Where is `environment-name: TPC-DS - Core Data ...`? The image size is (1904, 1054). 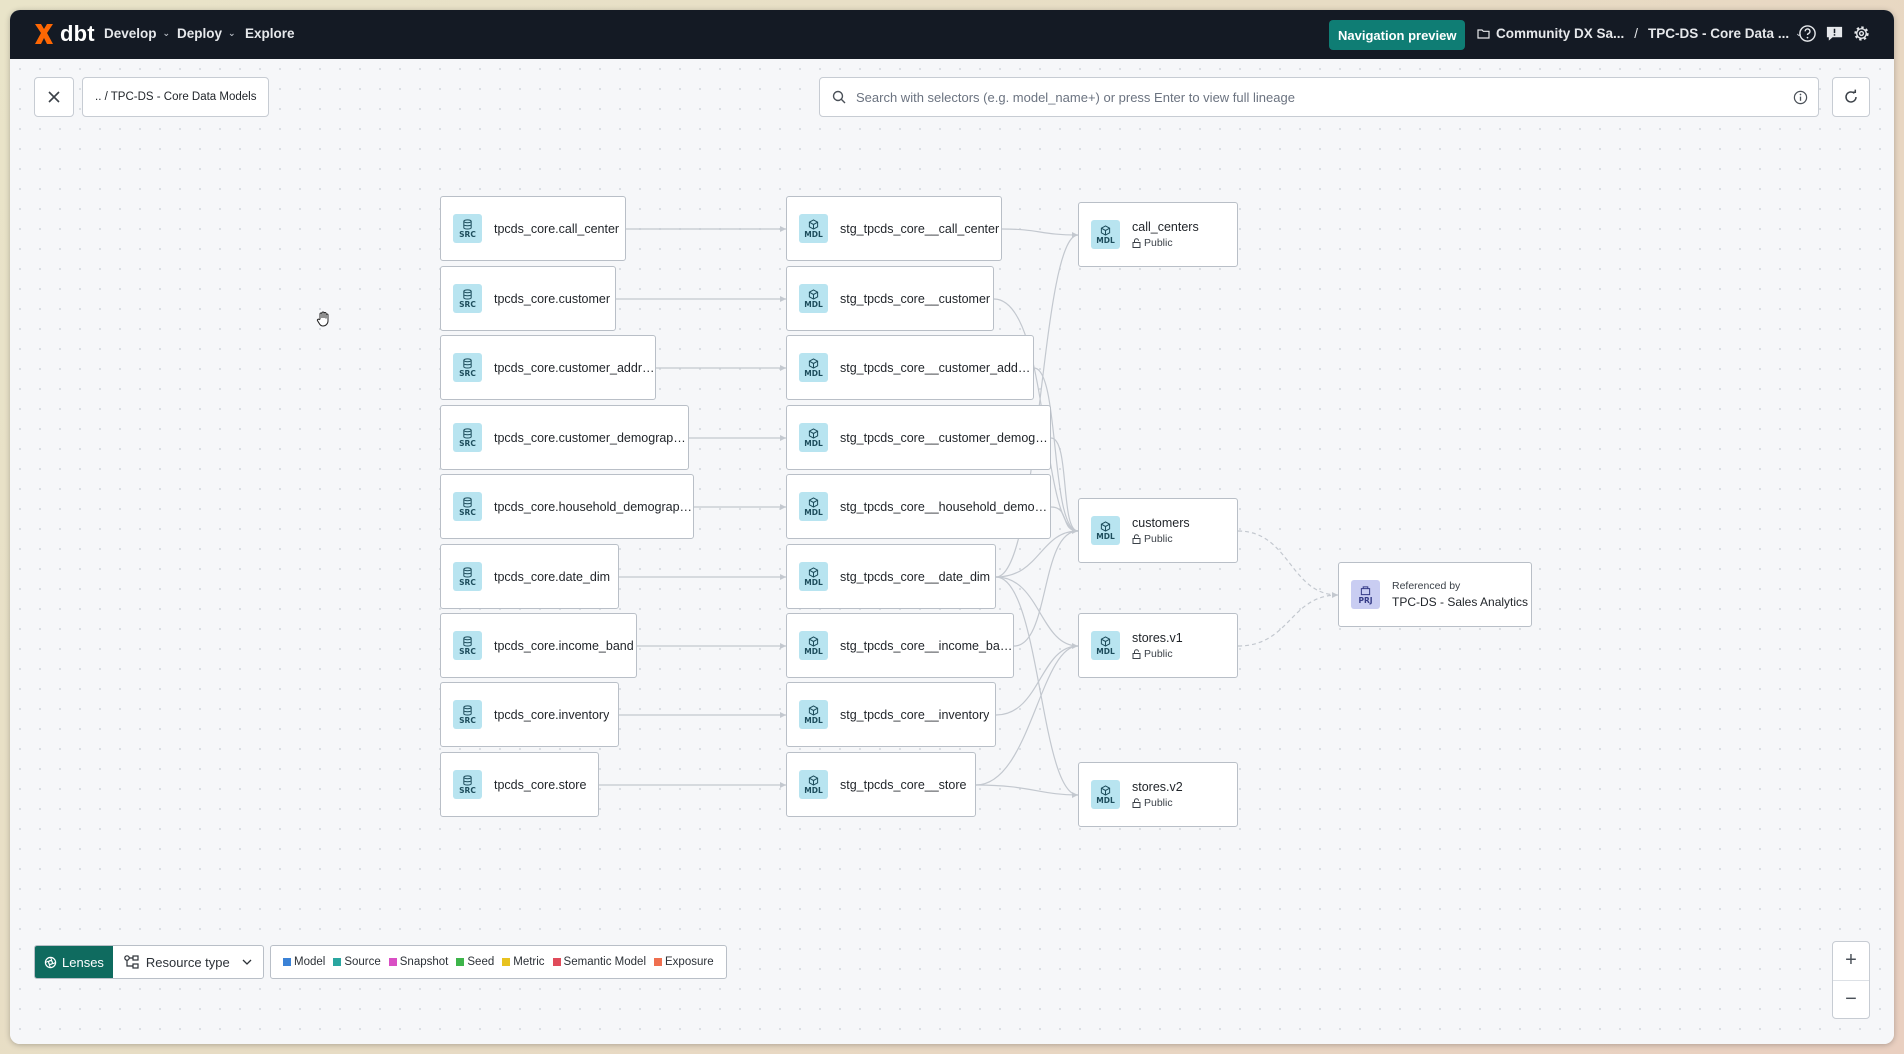 environment-name: TPC-DS - Core Data ... is located at coordinates (1719, 33).